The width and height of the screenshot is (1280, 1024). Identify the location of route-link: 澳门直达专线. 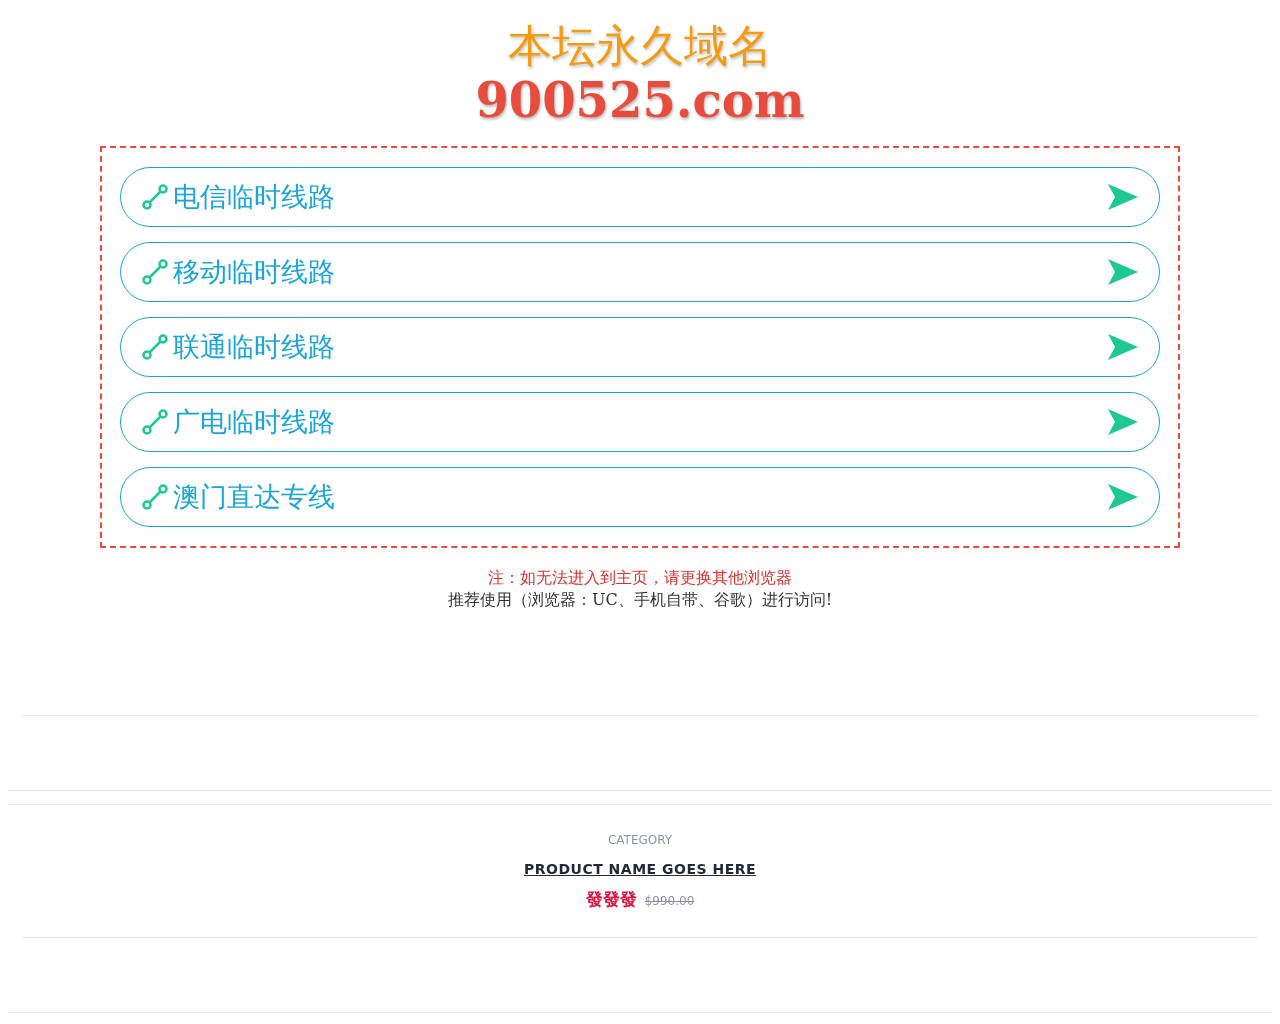
(640, 497).